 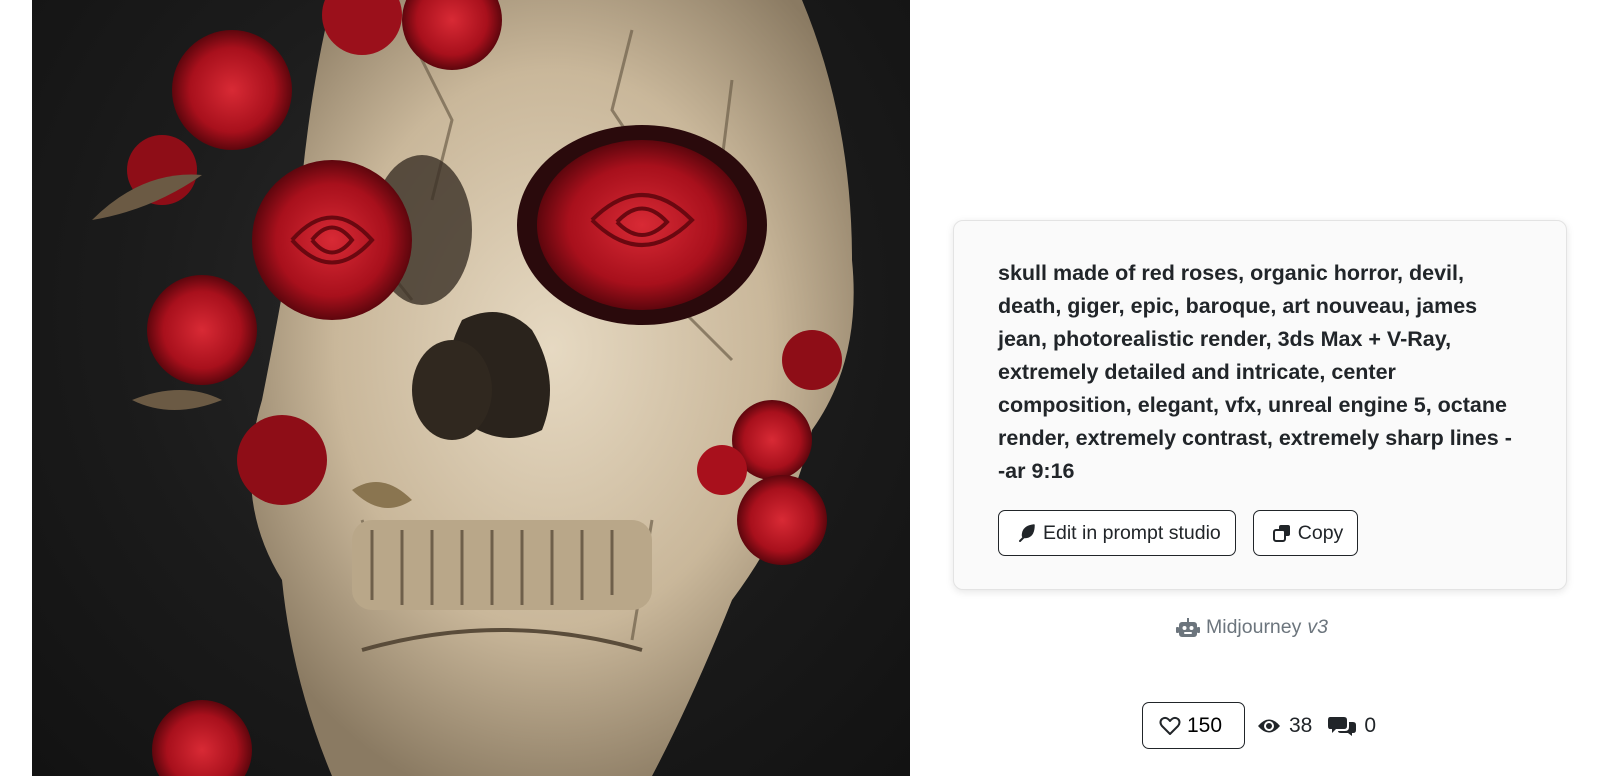 I want to click on model-version: v3, so click(x=1317, y=627).